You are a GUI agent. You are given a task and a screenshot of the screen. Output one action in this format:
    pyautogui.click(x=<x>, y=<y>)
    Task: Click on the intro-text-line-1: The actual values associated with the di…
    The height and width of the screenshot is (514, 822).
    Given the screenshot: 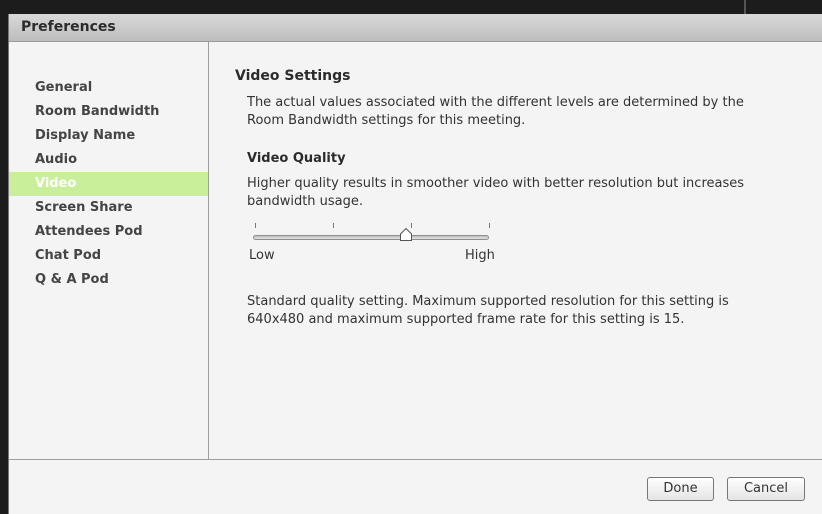 What is the action you would take?
    pyautogui.click(x=495, y=102)
    